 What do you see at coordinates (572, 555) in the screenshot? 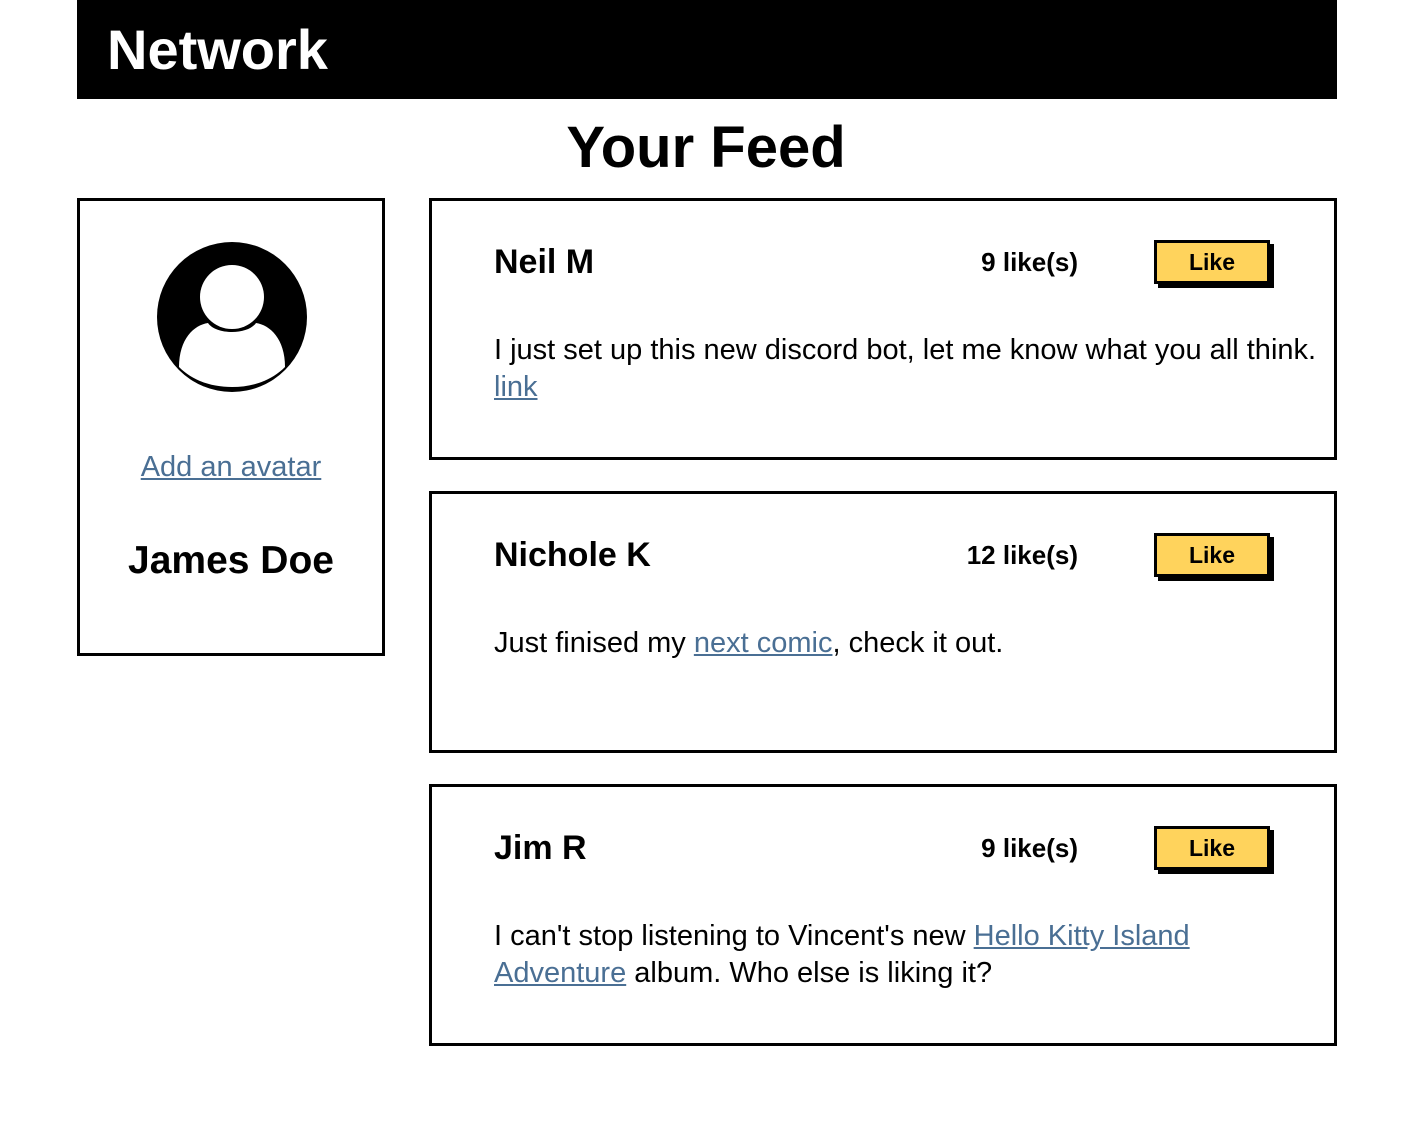
I see `post-author: Nichole K` at bounding box center [572, 555].